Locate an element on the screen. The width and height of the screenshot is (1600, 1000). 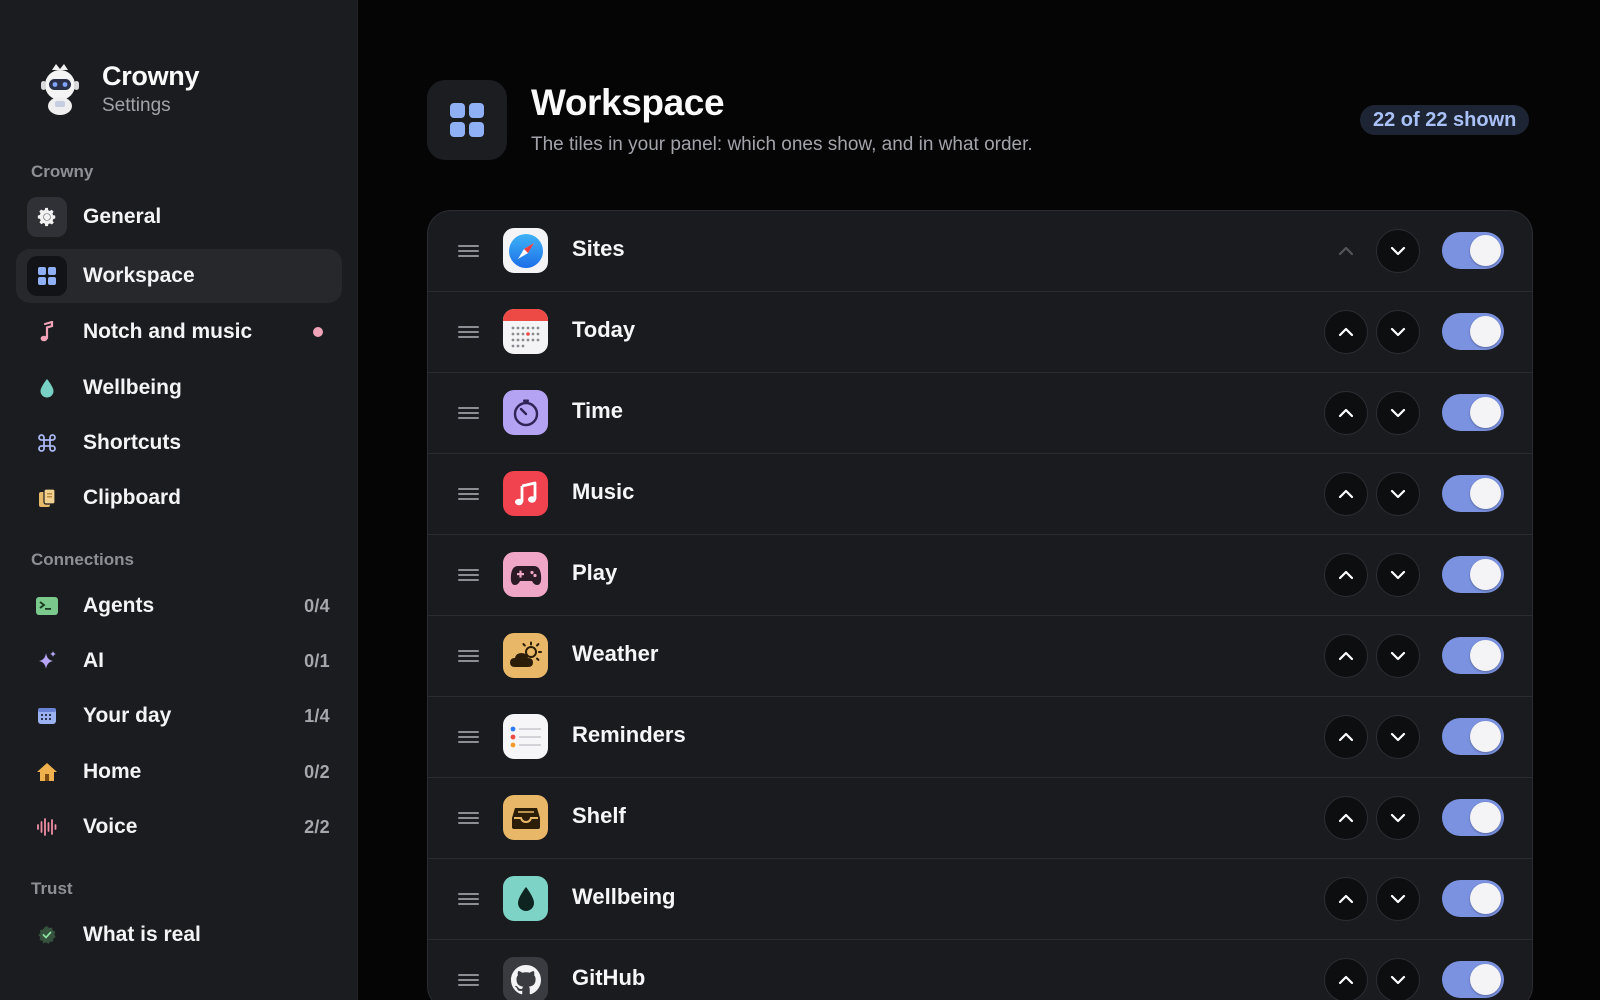
sidebar-item-workspace: Workspace is located at coordinates (179, 276).